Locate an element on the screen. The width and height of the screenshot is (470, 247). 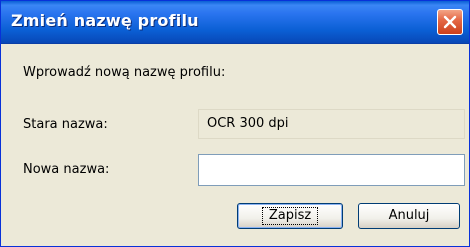
cancel-button-label: Anuluj is located at coordinates (409, 215).